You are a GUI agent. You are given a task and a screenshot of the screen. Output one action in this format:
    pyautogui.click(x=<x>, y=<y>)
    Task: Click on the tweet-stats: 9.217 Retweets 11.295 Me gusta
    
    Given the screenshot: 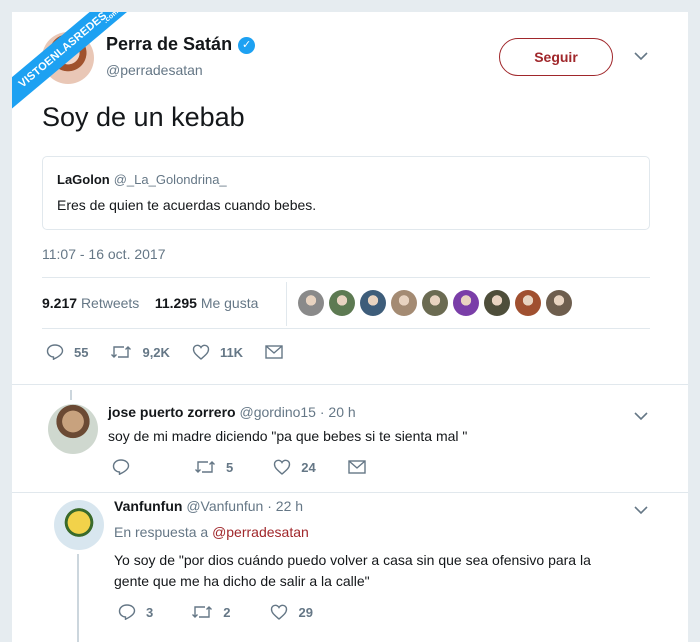 What is the action you would take?
    pyautogui.click(x=150, y=303)
    